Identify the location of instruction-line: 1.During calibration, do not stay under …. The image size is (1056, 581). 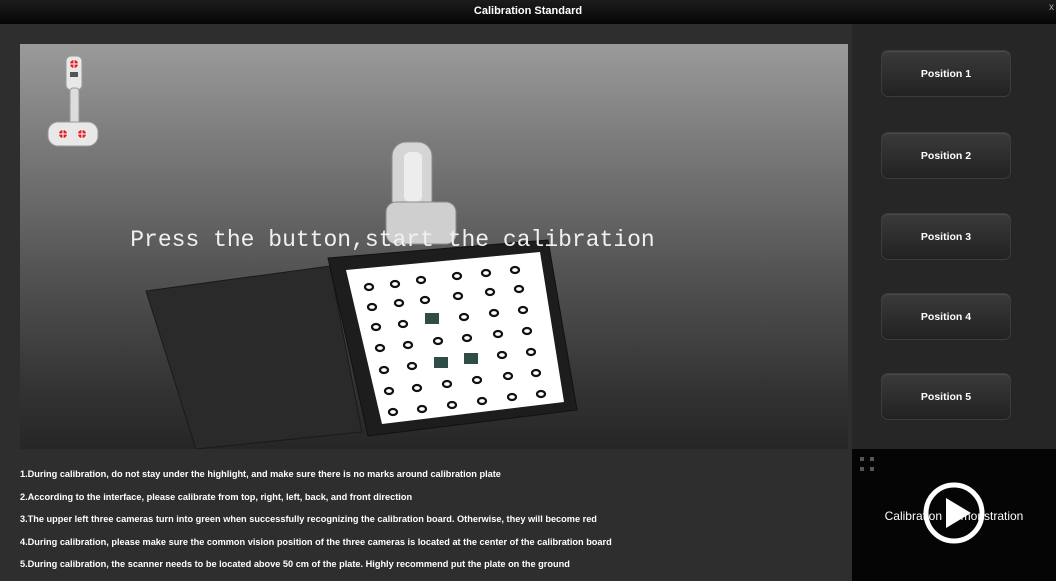
(260, 474).